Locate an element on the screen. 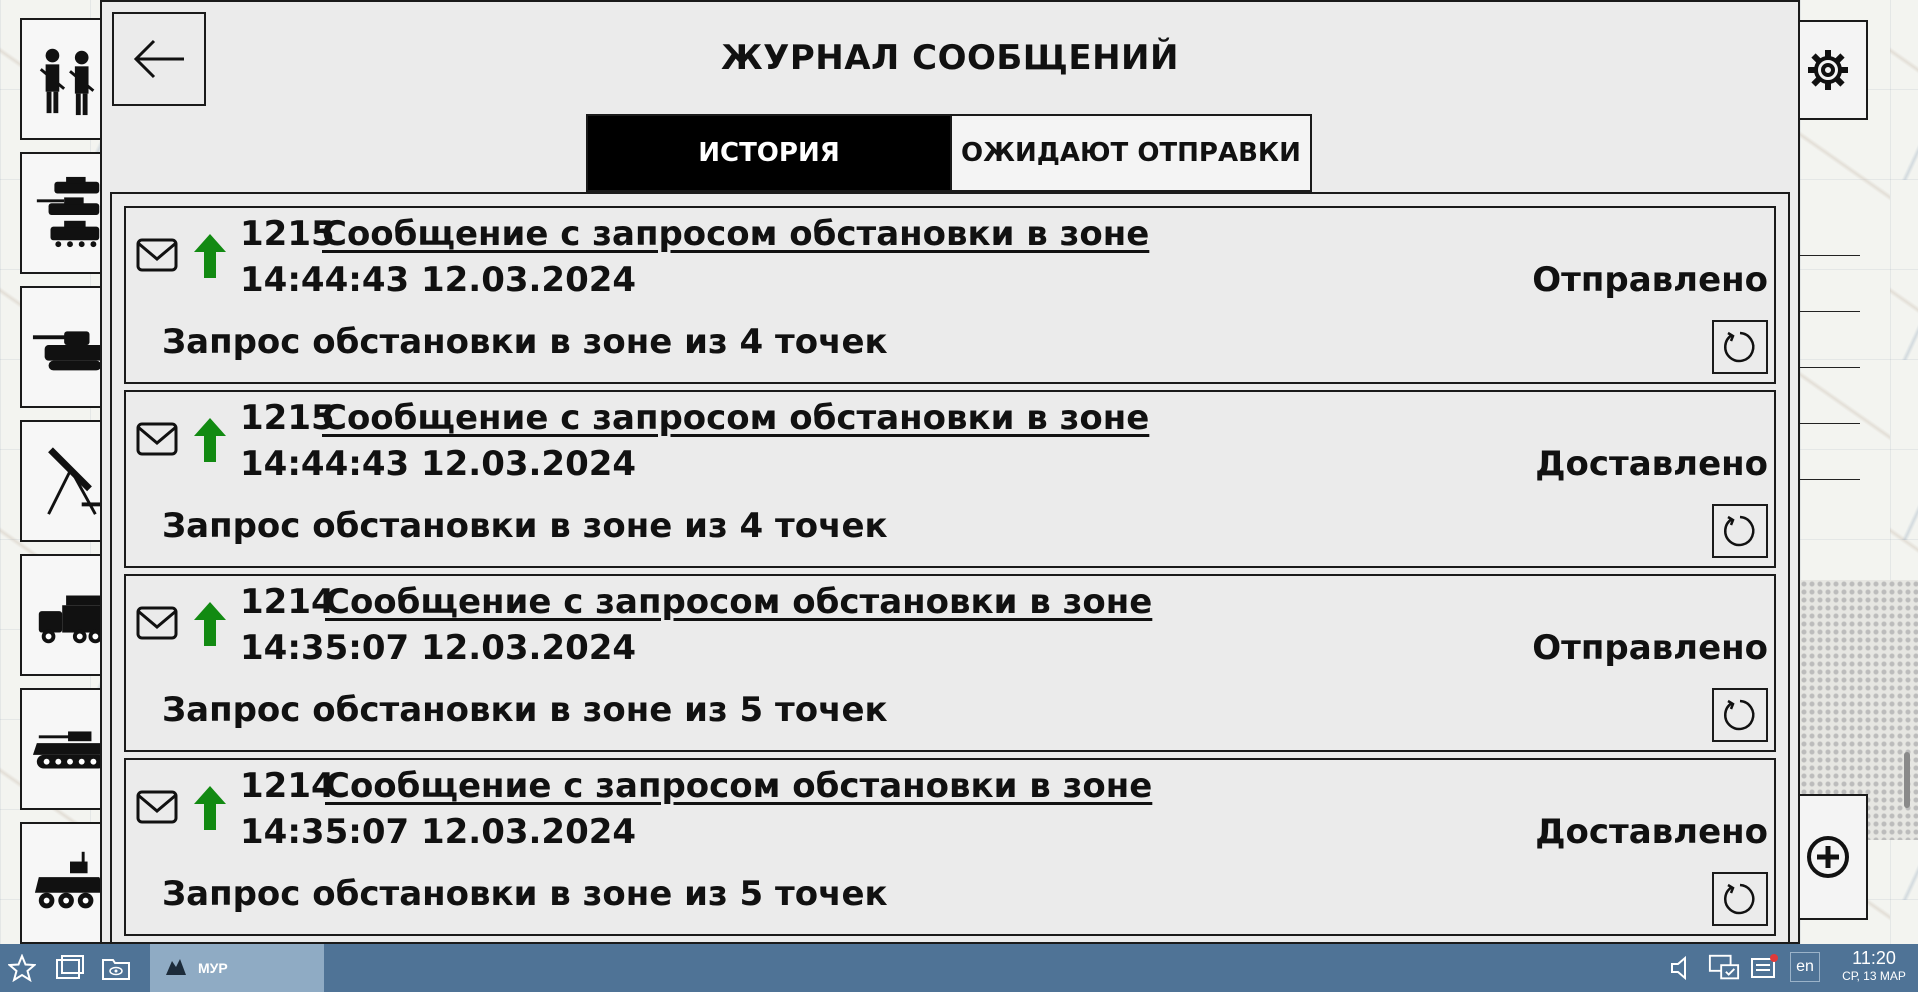 Image resolution: width=1918 pixels, height=992 pixels. notifications-button is located at coordinates (1764, 968).